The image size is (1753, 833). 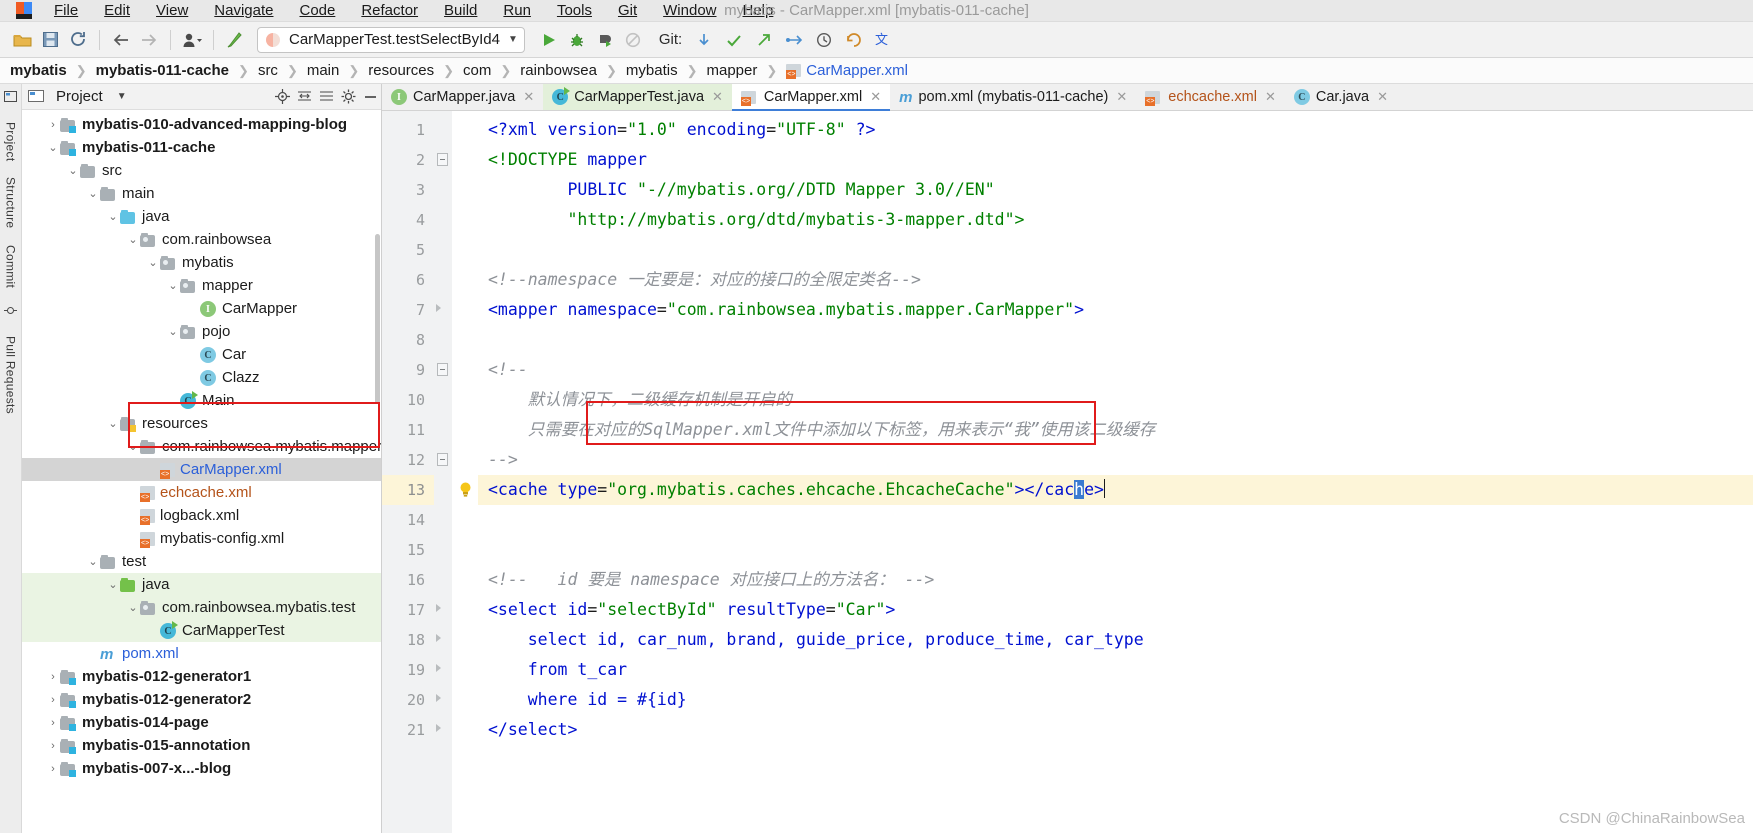 What do you see at coordinates (235, 40) in the screenshot?
I see `build-hammer-icon` at bounding box center [235, 40].